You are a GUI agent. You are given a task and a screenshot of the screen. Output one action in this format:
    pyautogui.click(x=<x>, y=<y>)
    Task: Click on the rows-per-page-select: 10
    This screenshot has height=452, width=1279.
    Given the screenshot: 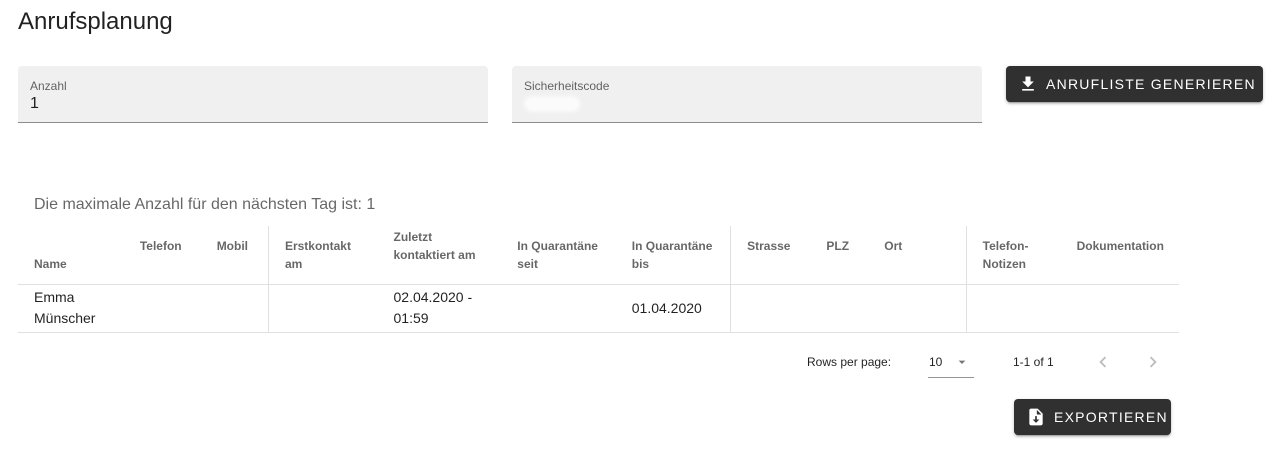 What is the action you would take?
    pyautogui.click(x=951, y=364)
    